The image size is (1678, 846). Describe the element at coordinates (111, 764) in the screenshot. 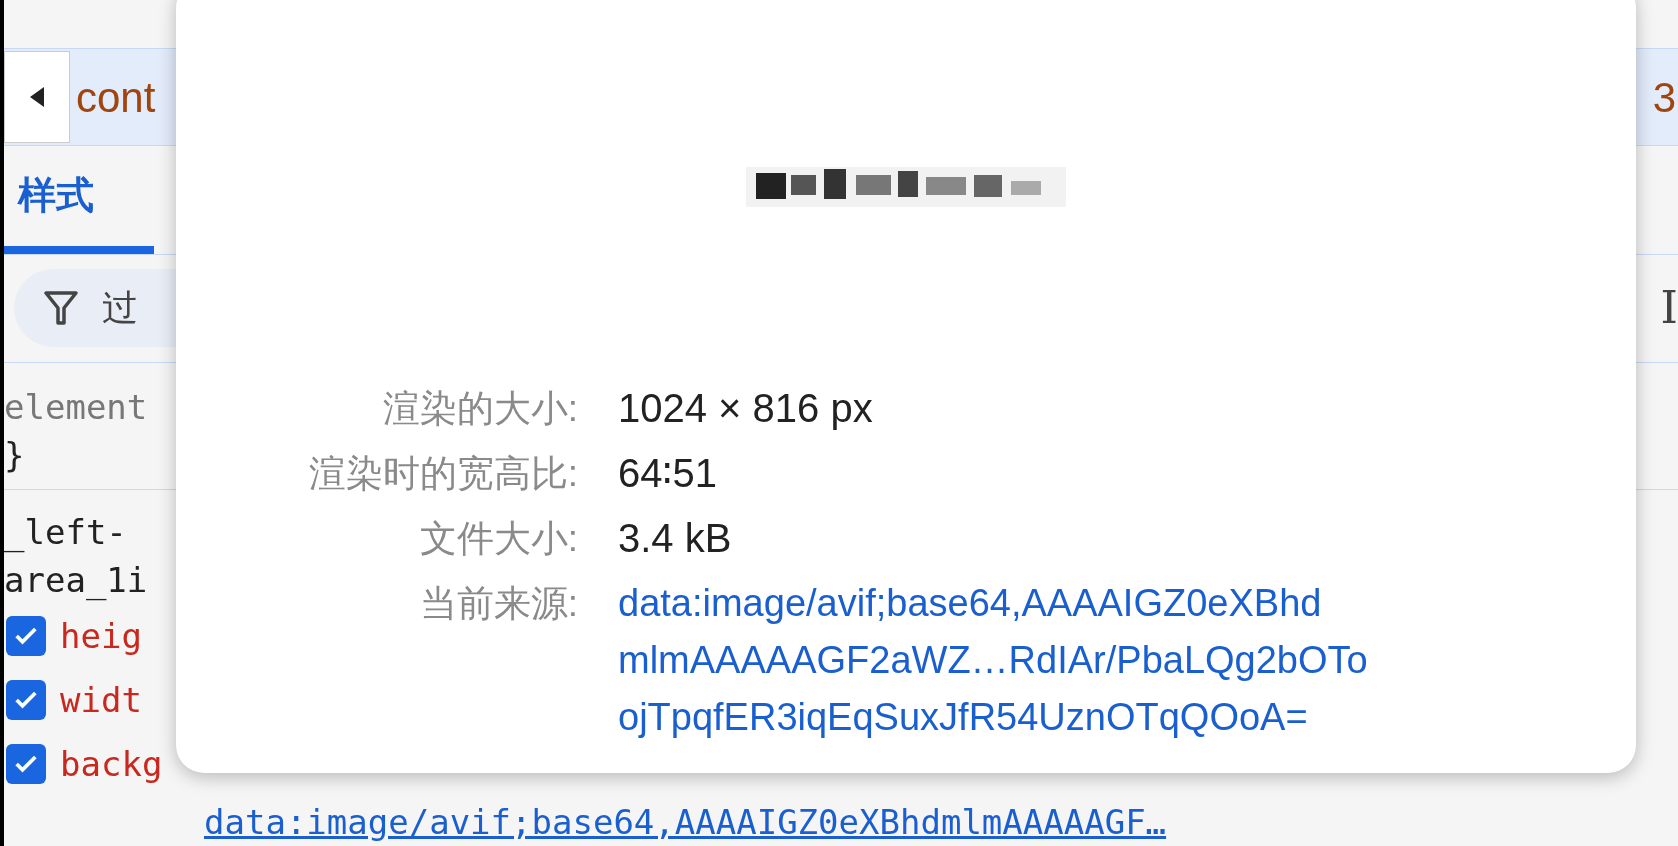

I see `property-name: backg` at that location.